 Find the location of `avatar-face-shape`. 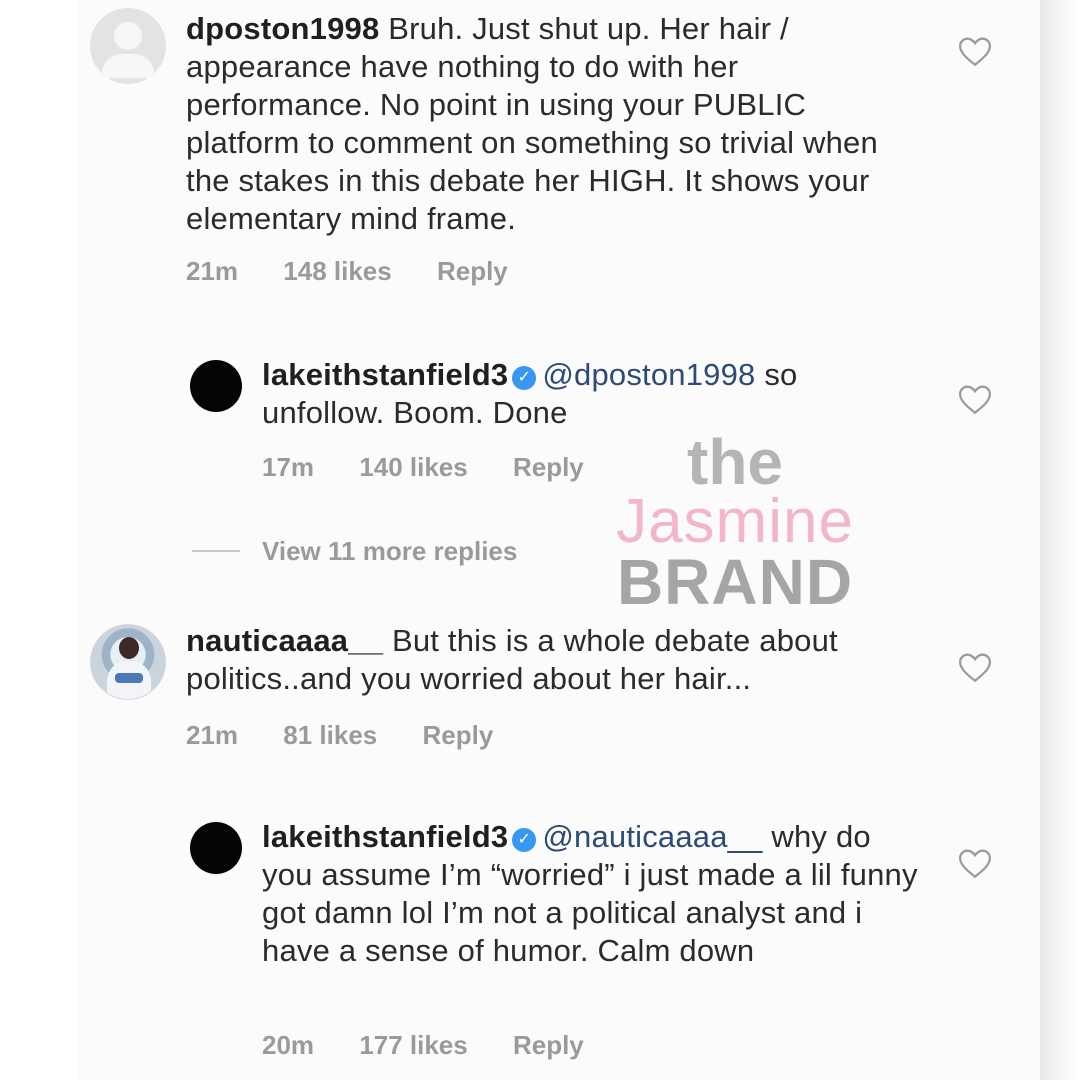

avatar-face-shape is located at coordinates (129, 648).